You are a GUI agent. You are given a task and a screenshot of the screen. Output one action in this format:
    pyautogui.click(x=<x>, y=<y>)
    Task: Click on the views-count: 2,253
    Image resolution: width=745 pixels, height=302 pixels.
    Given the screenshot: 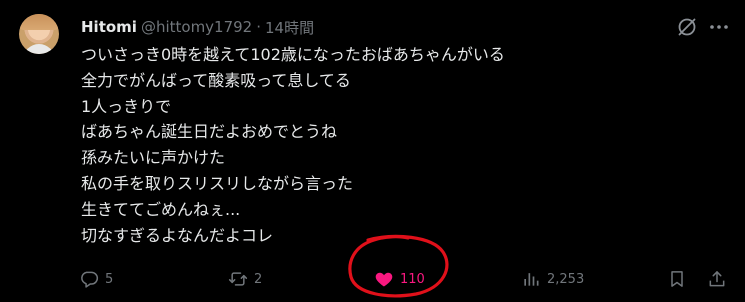 What is the action you would take?
    pyautogui.click(x=566, y=279)
    